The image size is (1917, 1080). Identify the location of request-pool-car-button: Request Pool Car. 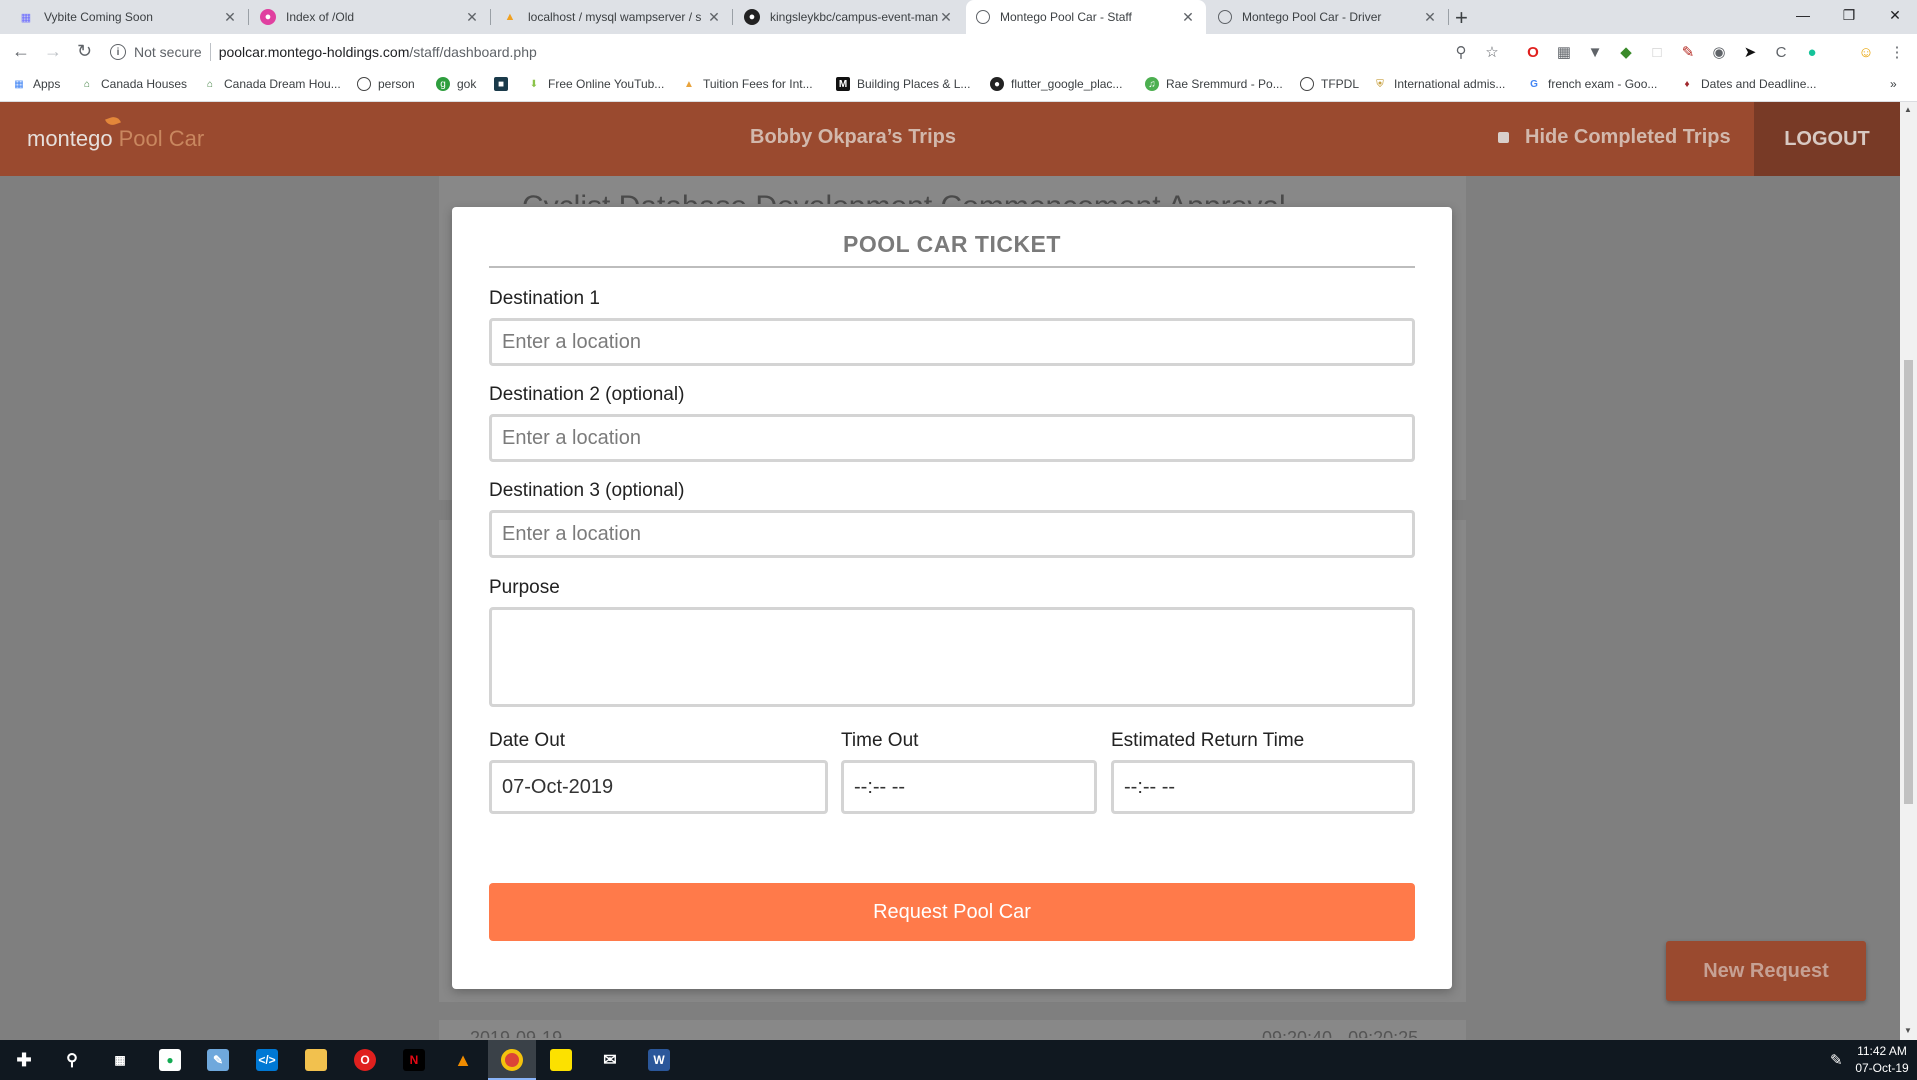
(952, 912).